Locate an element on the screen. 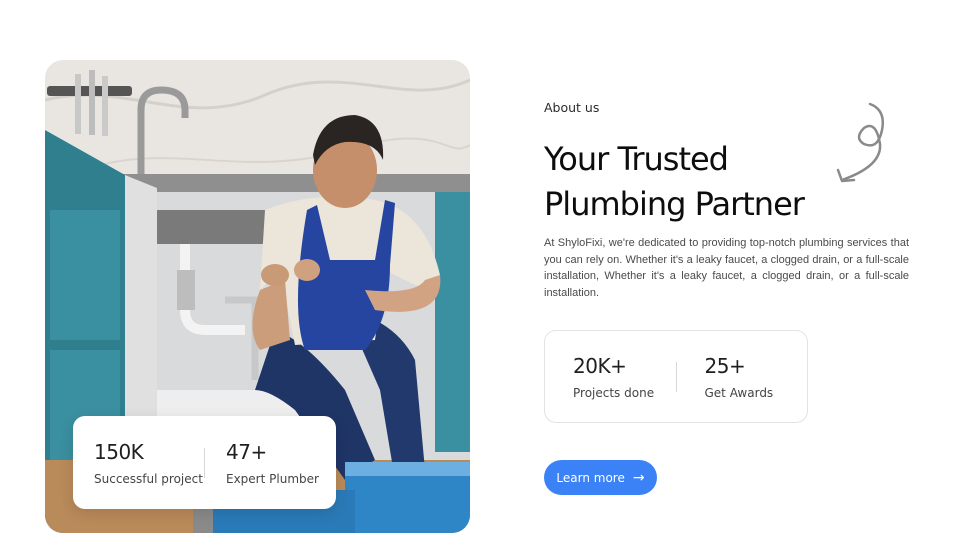  stat-value: 20K+ is located at coordinates (600, 365).